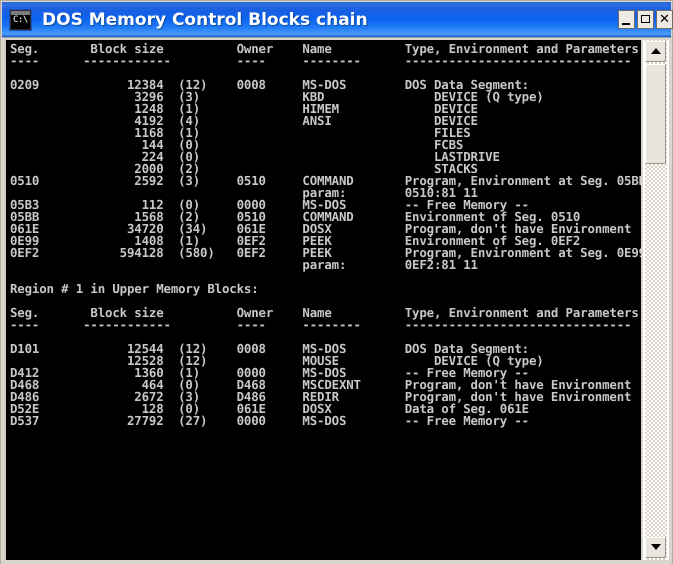  I want to click on scroll-up-button, so click(655, 51).